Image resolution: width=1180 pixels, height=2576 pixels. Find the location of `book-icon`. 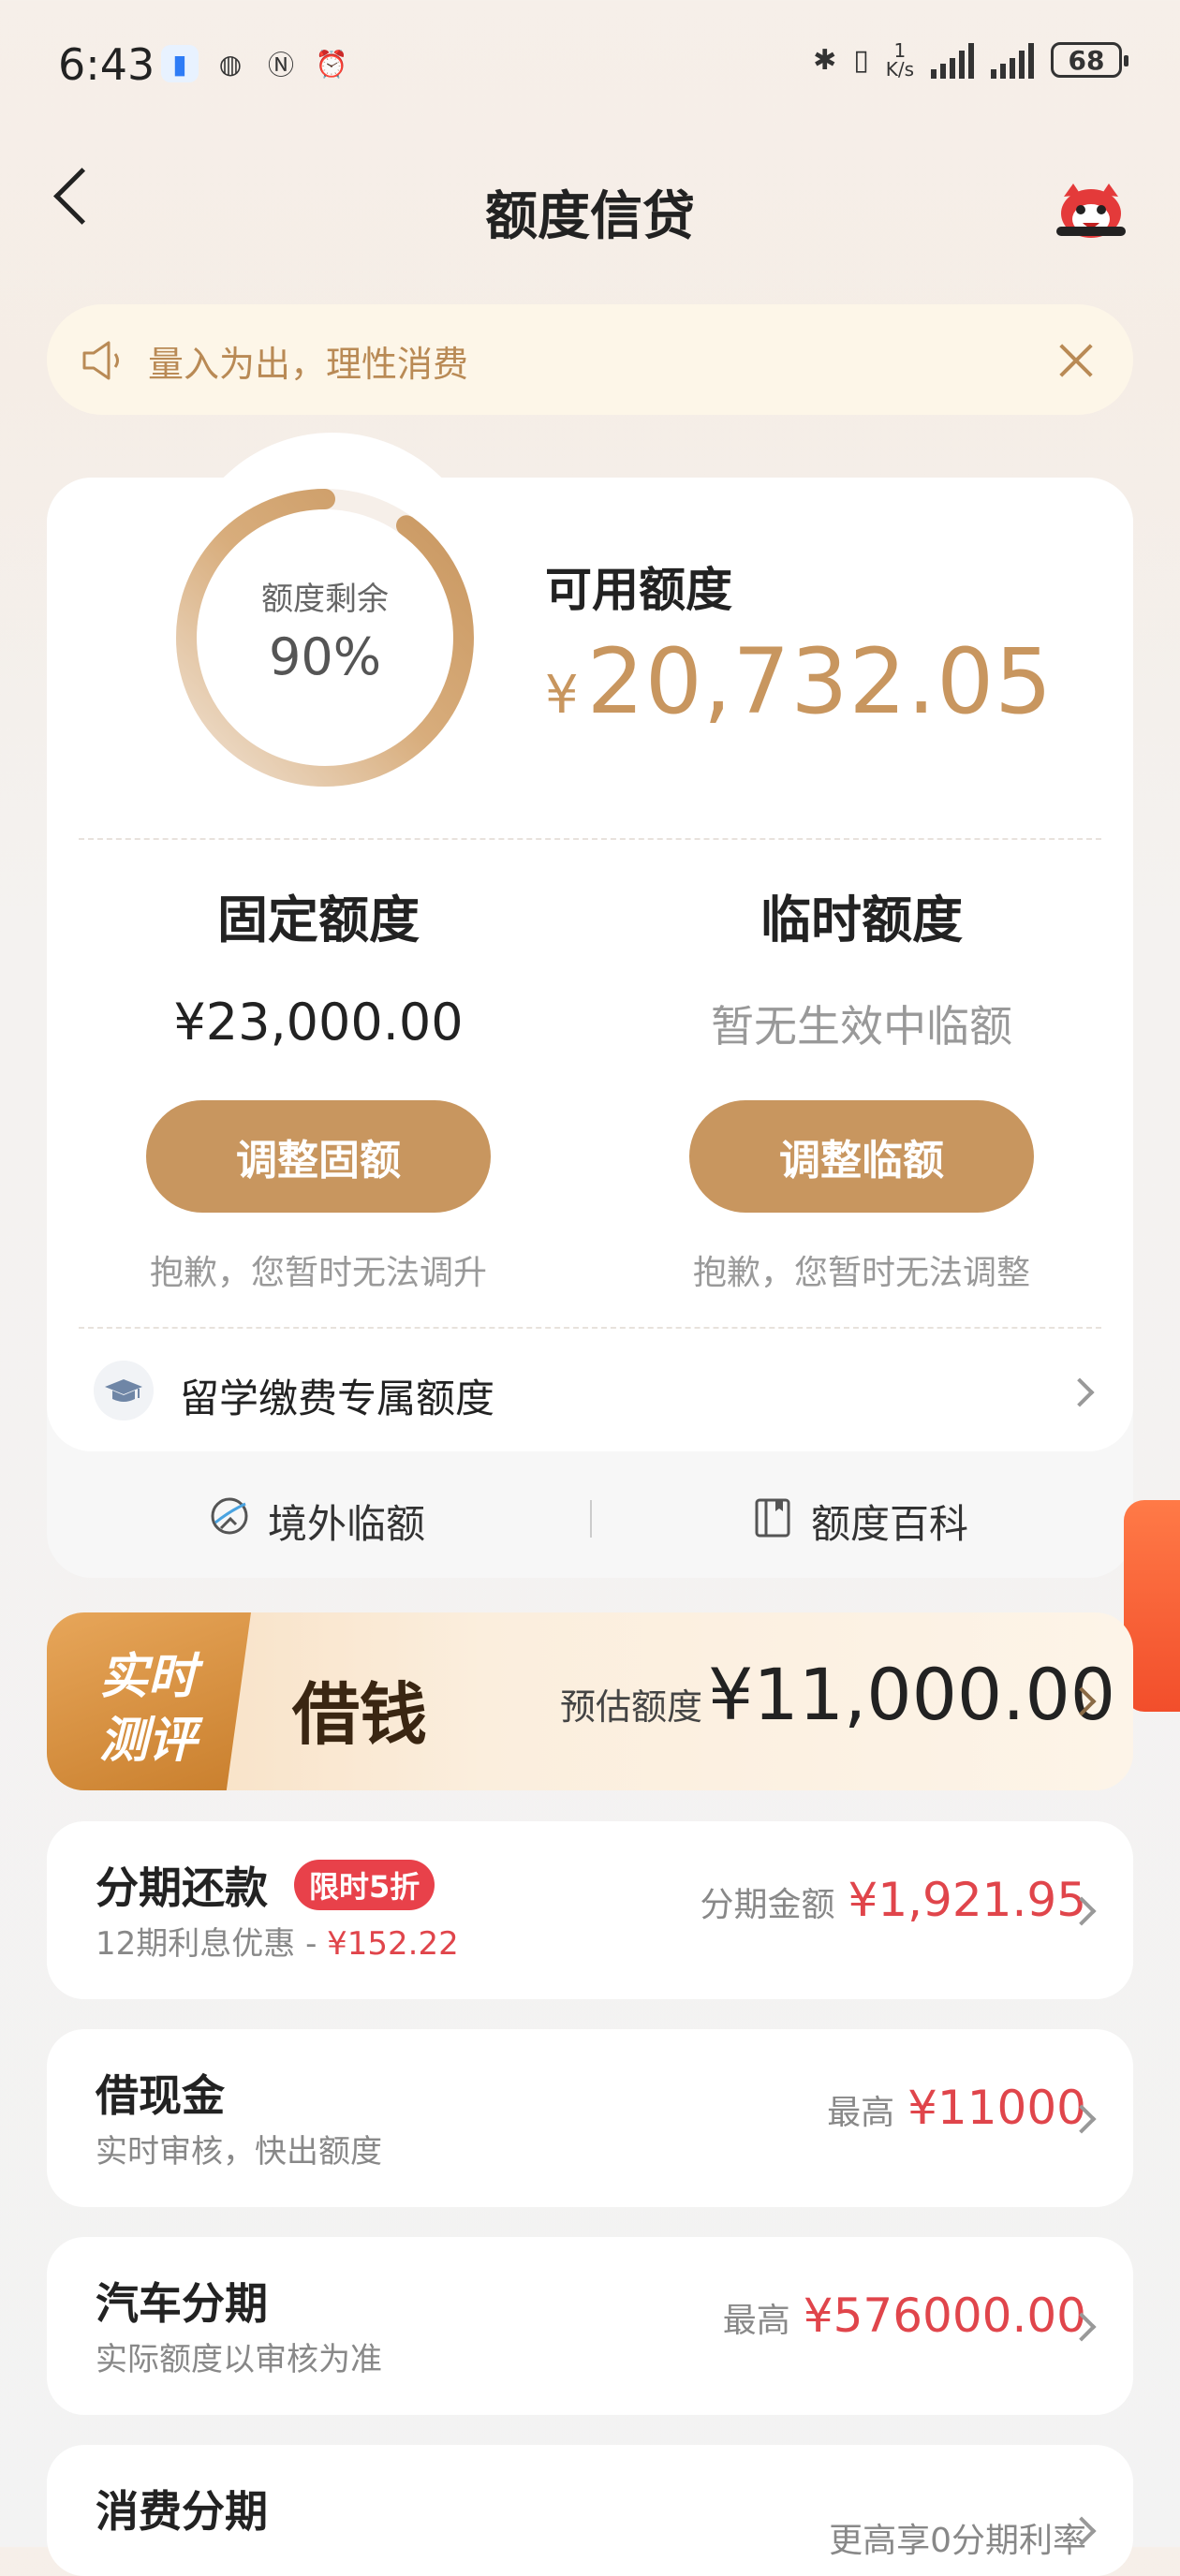

book-icon is located at coordinates (772, 1518).